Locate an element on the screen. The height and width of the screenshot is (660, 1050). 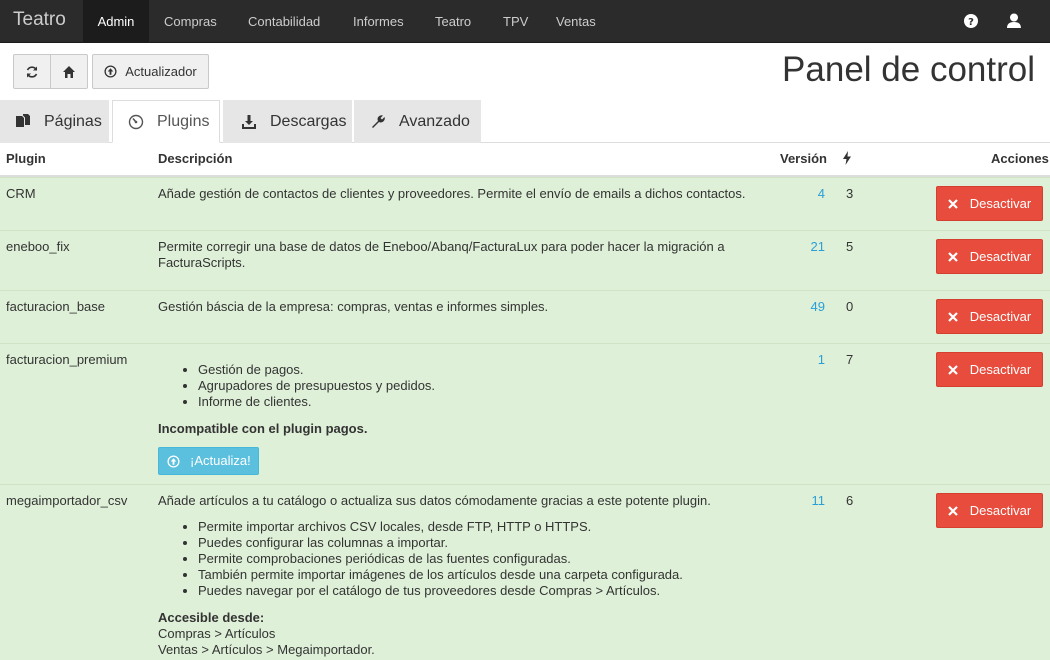
tab-plugins: Plugins is located at coordinates (166, 121).